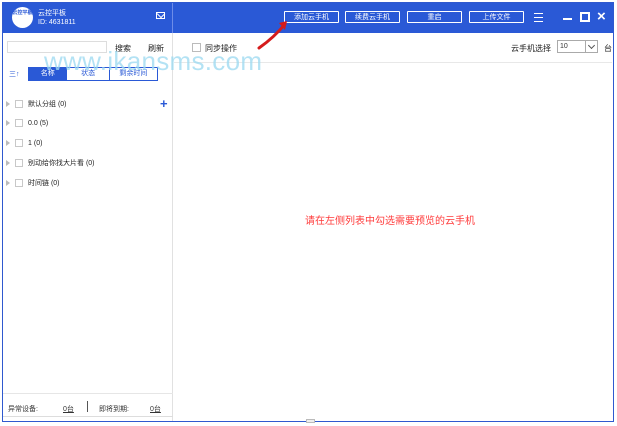  I want to click on group-item: 1 (0), so click(24, 144).